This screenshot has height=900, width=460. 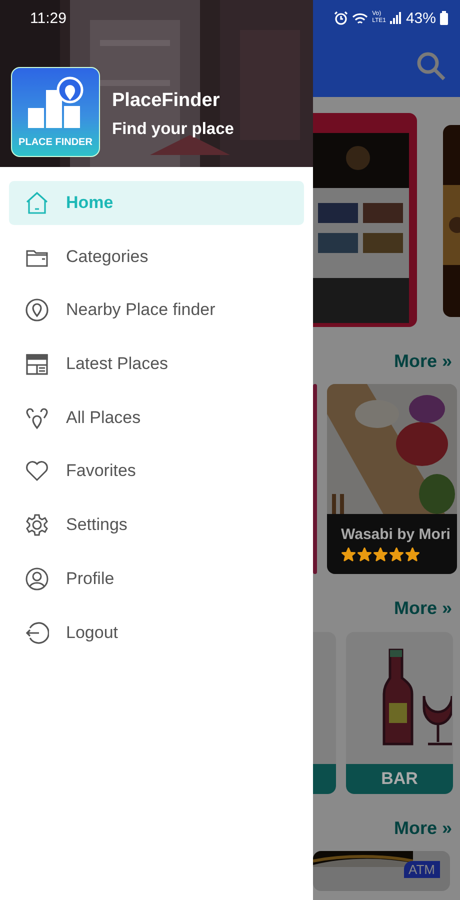 What do you see at coordinates (37, 203) in the screenshot?
I see `home-icon` at bounding box center [37, 203].